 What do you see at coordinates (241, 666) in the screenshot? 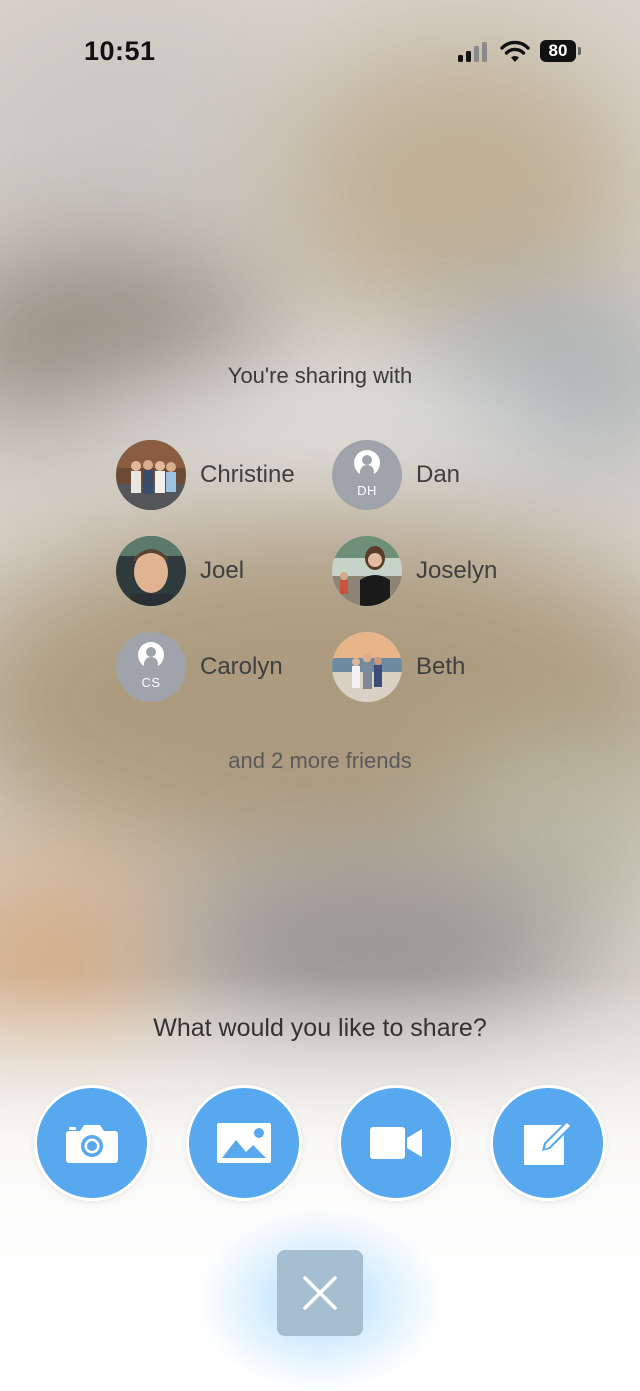
I see `friend-name: Carolyn` at bounding box center [241, 666].